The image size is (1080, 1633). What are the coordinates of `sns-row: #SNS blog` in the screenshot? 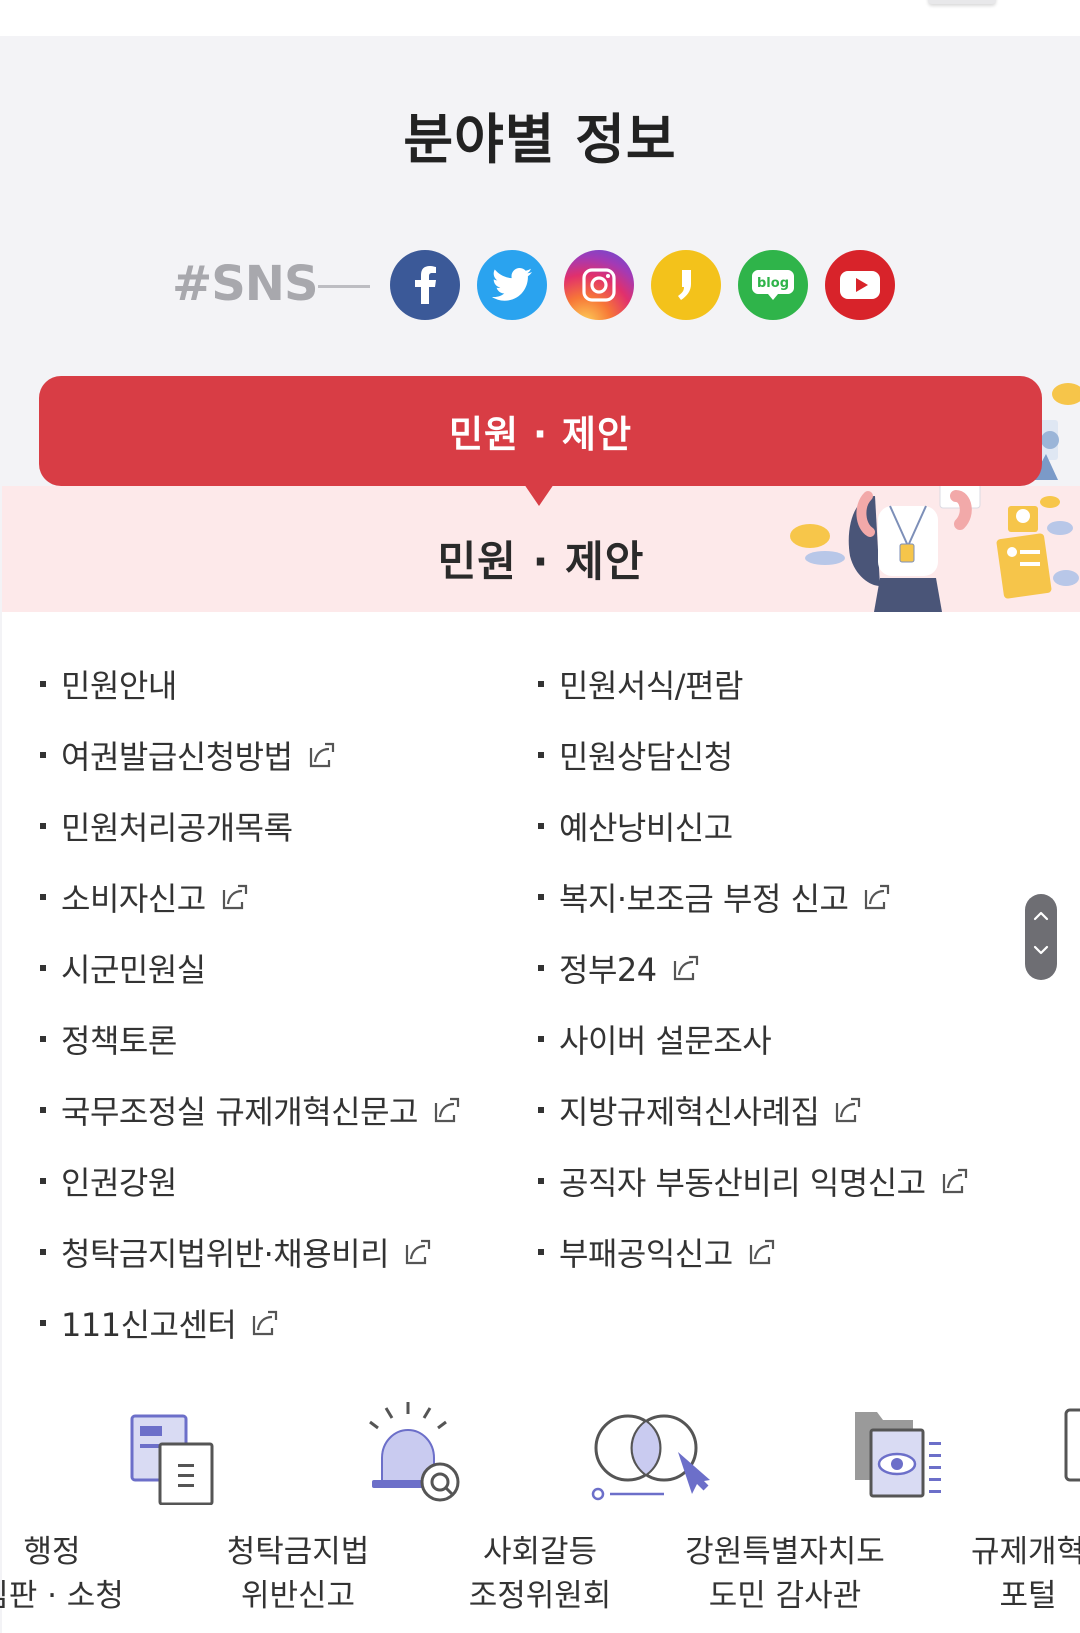 It's located at (540, 285).